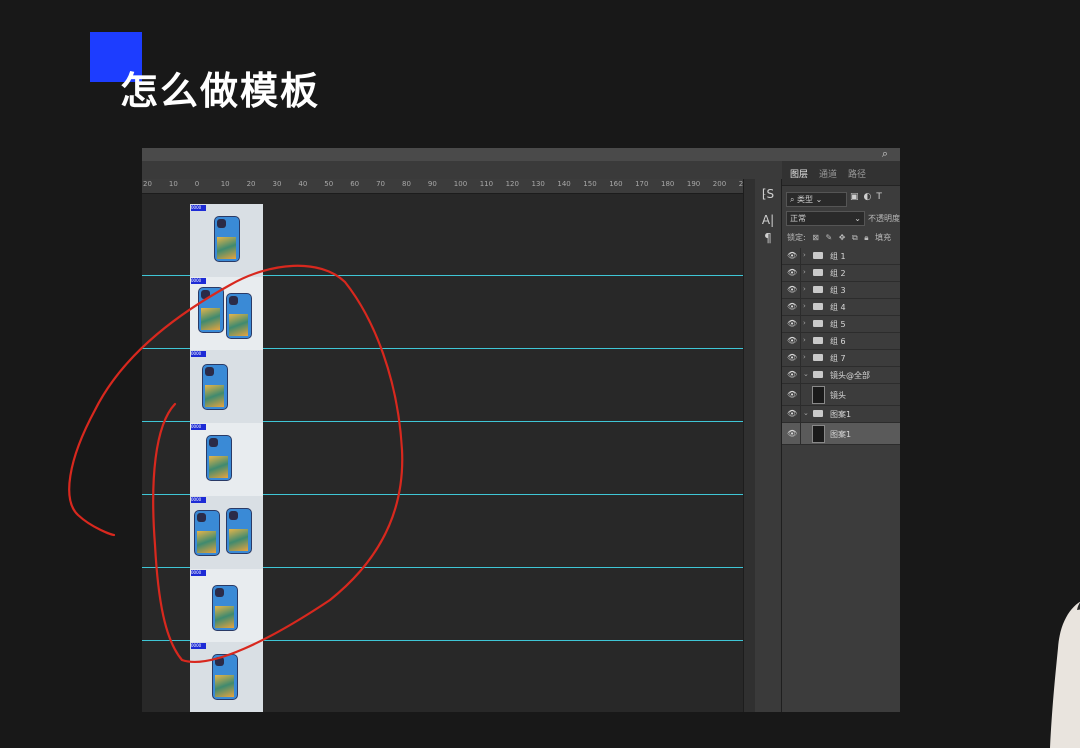 The image size is (1080, 748). I want to click on opacity-label: 不透明度, so click(884, 218).